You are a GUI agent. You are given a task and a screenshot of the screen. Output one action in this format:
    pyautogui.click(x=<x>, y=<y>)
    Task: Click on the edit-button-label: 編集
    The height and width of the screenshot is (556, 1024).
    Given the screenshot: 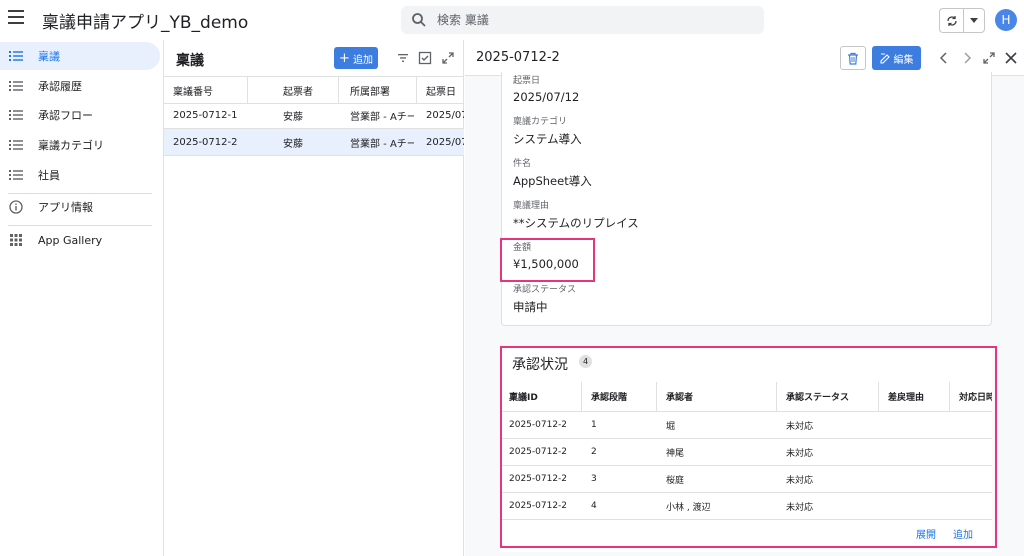 What is the action you would take?
    pyautogui.click(x=903, y=60)
    